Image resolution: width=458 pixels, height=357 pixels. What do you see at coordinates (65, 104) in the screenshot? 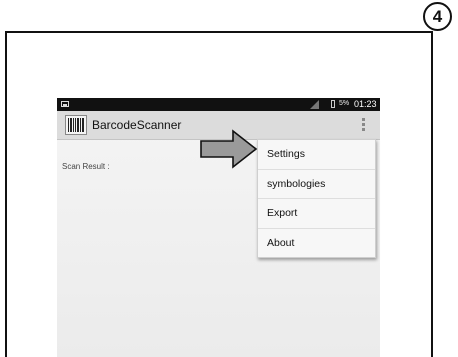
I see `notification-icon` at bounding box center [65, 104].